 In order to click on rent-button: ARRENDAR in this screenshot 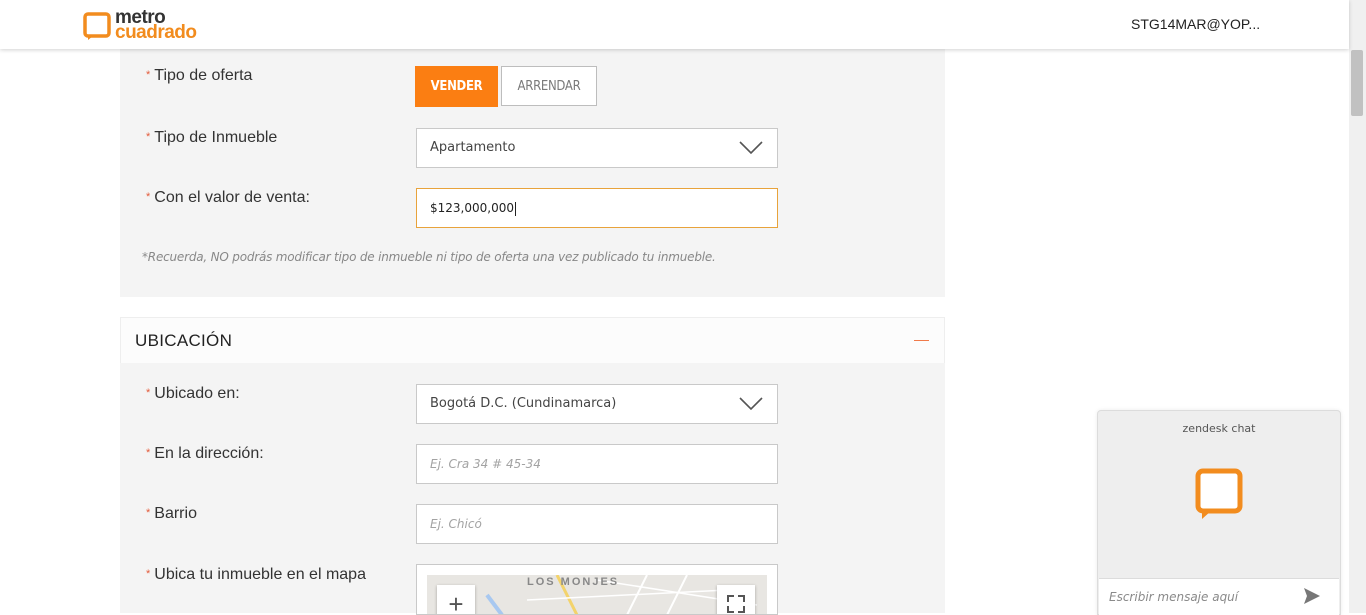, I will do `click(549, 86)`.